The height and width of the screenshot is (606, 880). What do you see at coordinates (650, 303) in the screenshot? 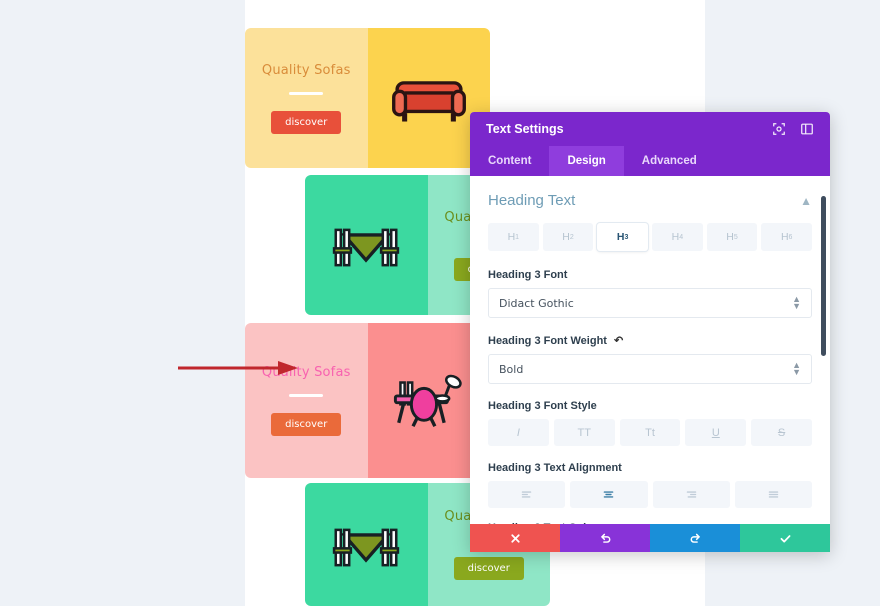
I see `heading-font-select: Didact Gothic ▲ ▼` at bounding box center [650, 303].